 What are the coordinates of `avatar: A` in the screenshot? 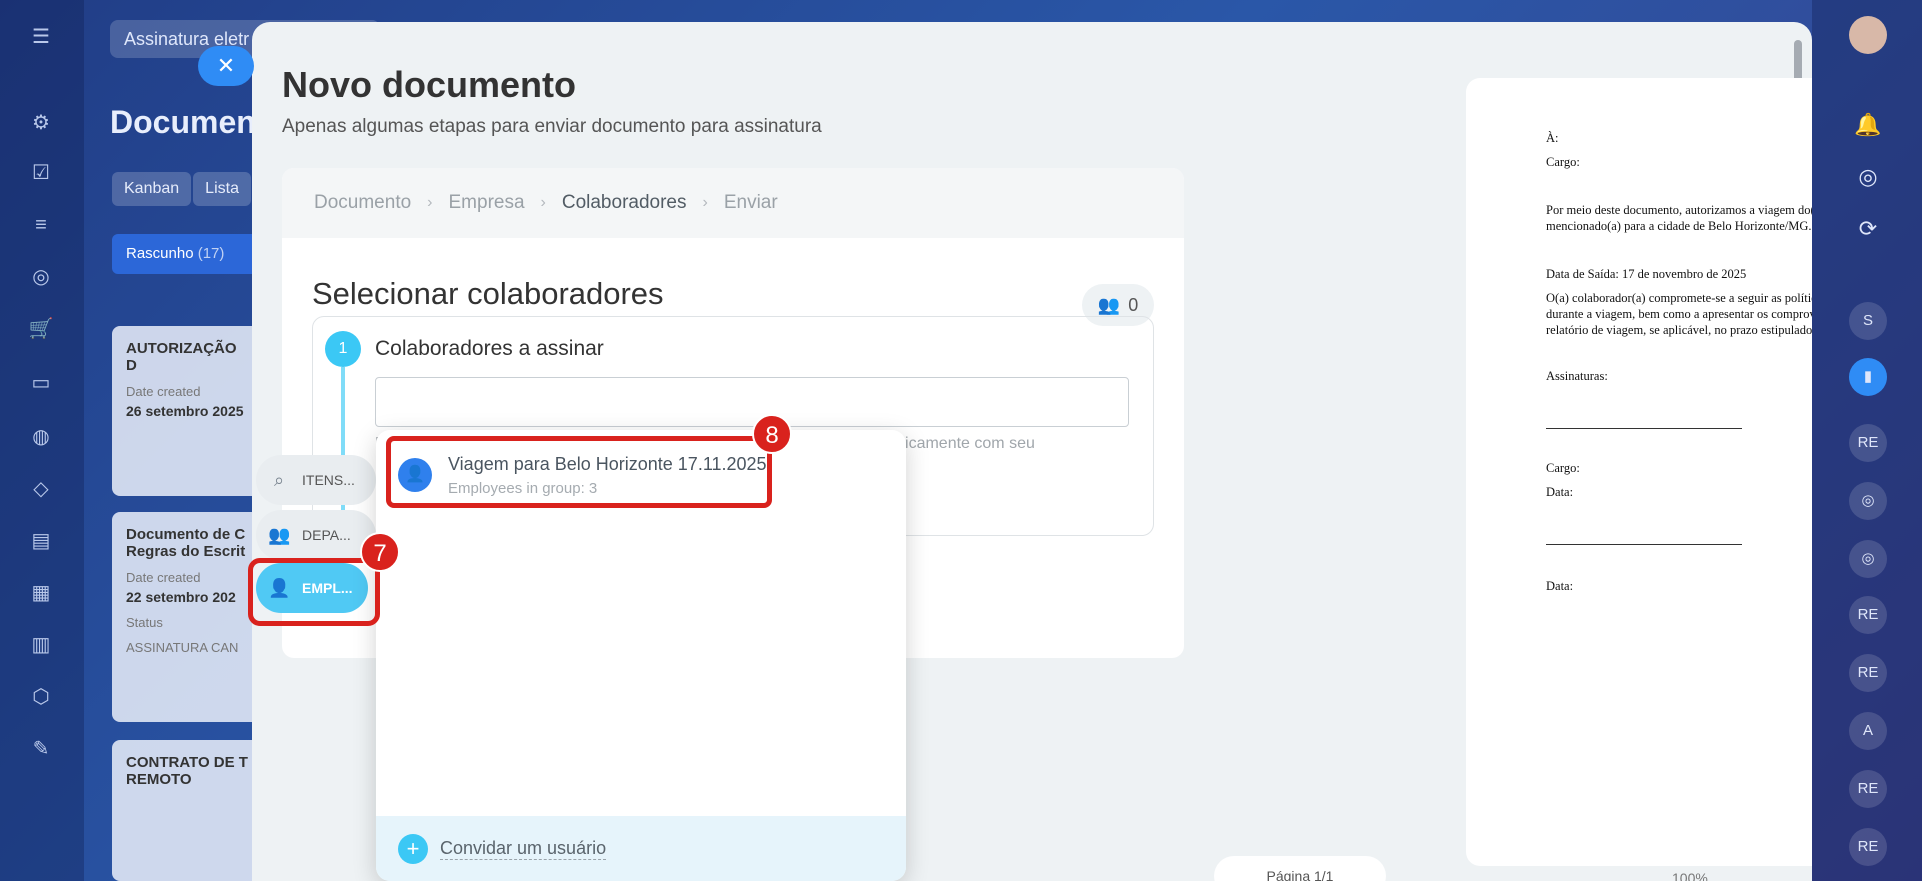 It's located at (1868, 731).